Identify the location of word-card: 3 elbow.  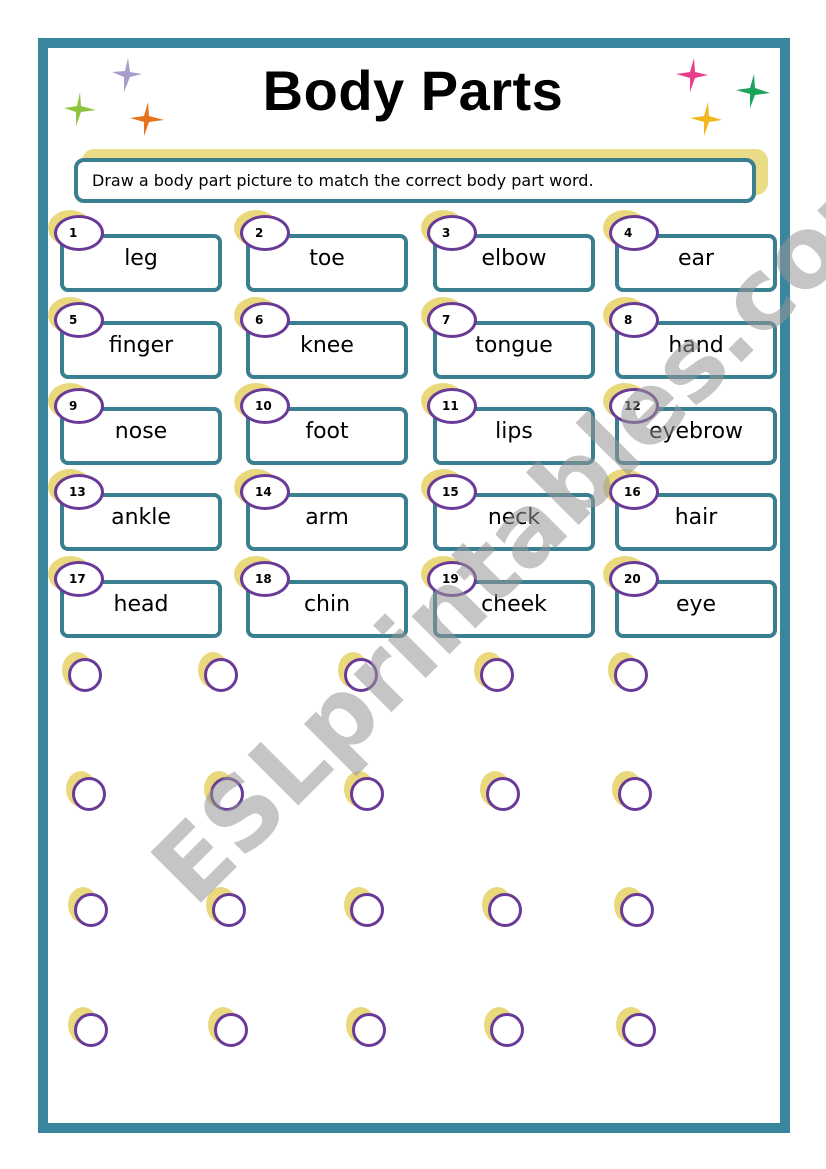
(508, 251).